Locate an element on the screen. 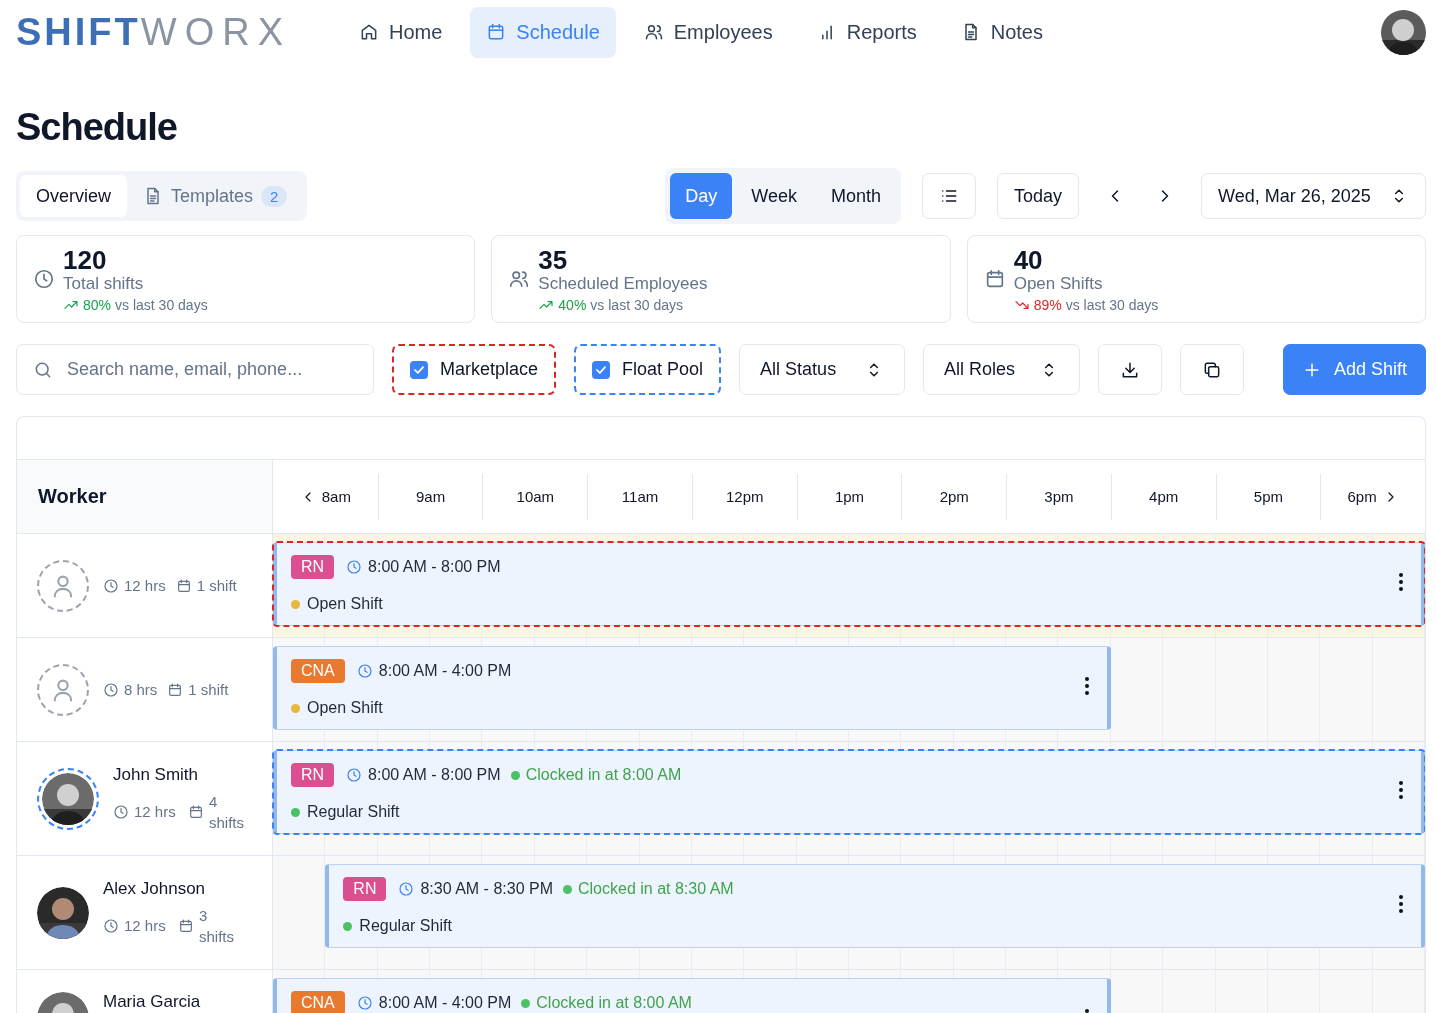 The height and width of the screenshot is (1013, 1436). hour-label: 2pm is located at coordinates (954, 496).